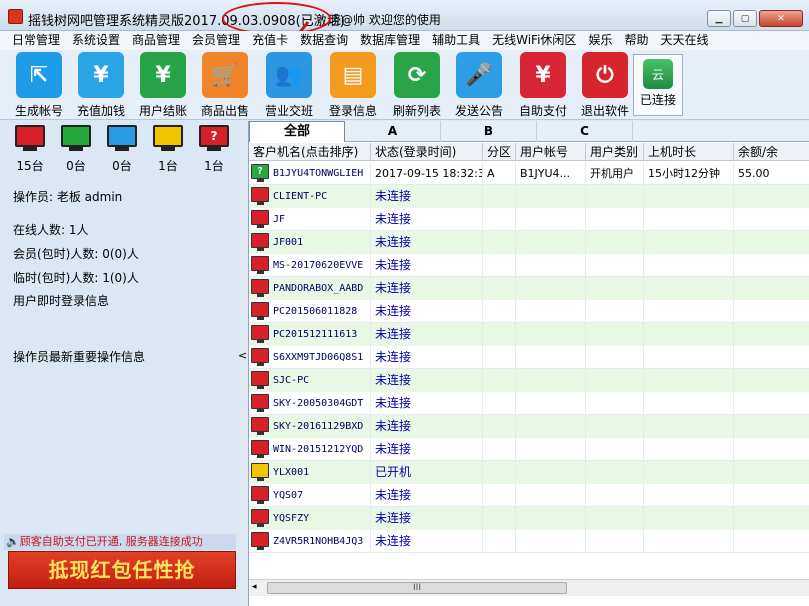 The height and width of the screenshot is (606, 809). What do you see at coordinates (499, 152) in the screenshot?
I see `column-header: 分区` at bounding box center [499, 152].